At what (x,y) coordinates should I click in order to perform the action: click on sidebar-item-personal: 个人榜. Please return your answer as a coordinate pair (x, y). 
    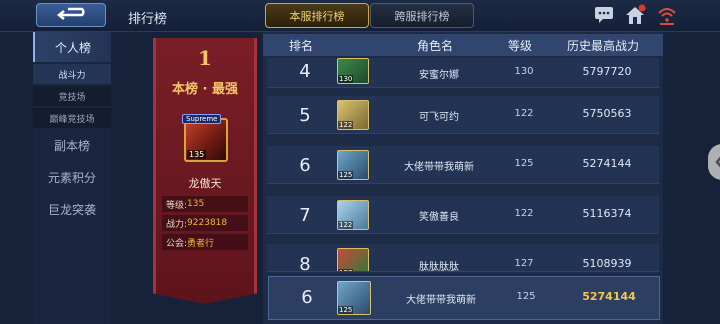
    Looking at the image, I should click on (72, 47).